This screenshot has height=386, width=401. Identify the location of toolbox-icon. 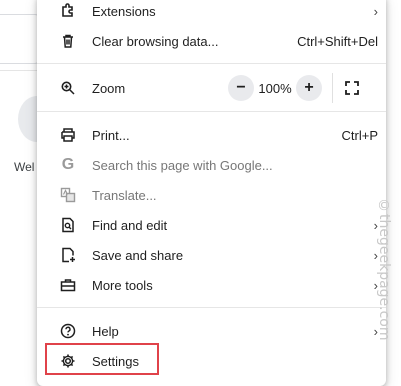
(68, 285).